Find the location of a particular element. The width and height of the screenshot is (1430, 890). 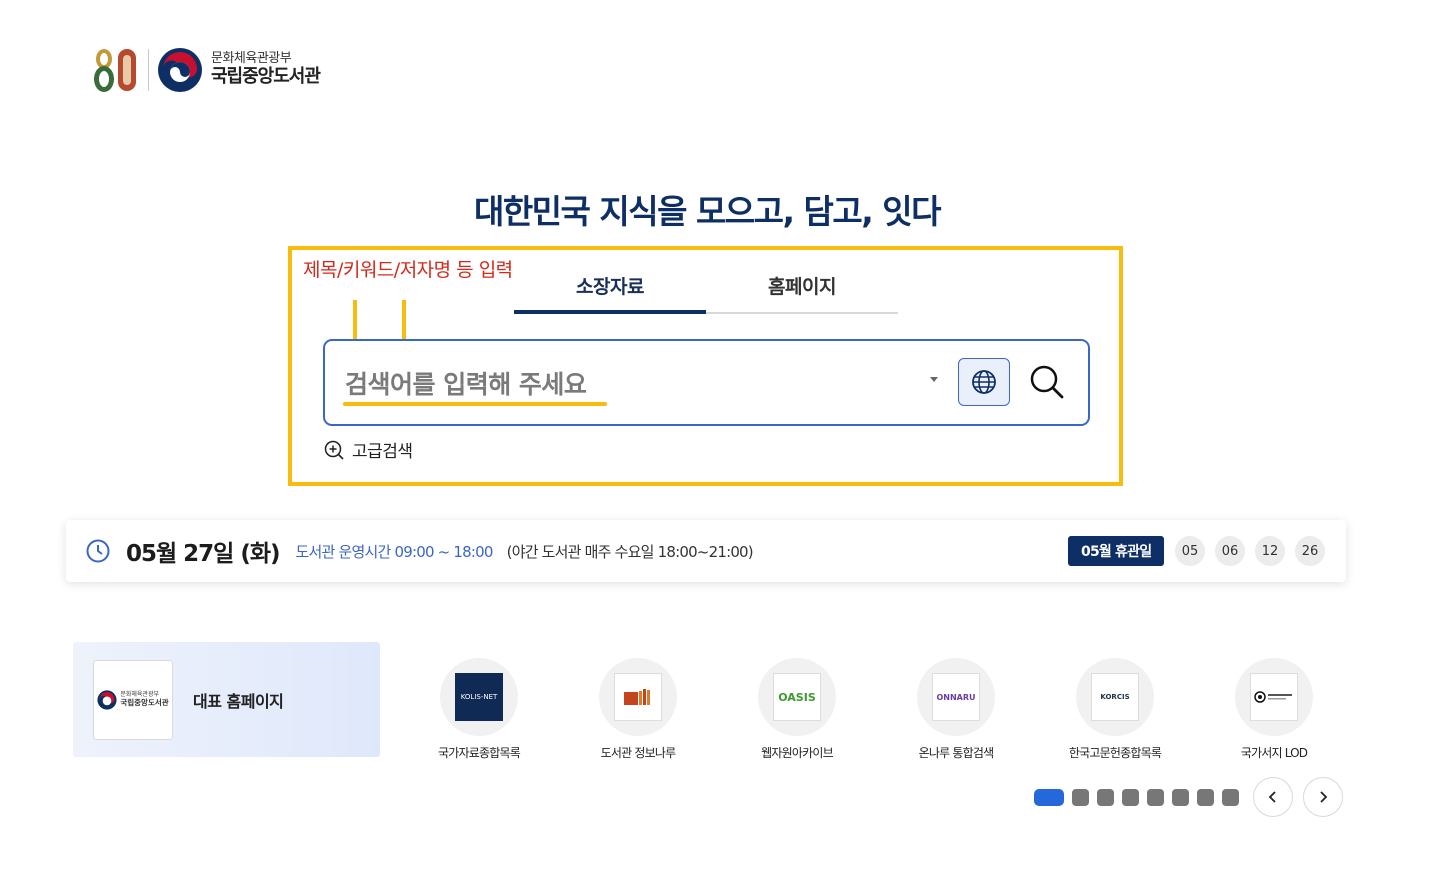

carousel-next-button is located at coordinates (1323, 797).